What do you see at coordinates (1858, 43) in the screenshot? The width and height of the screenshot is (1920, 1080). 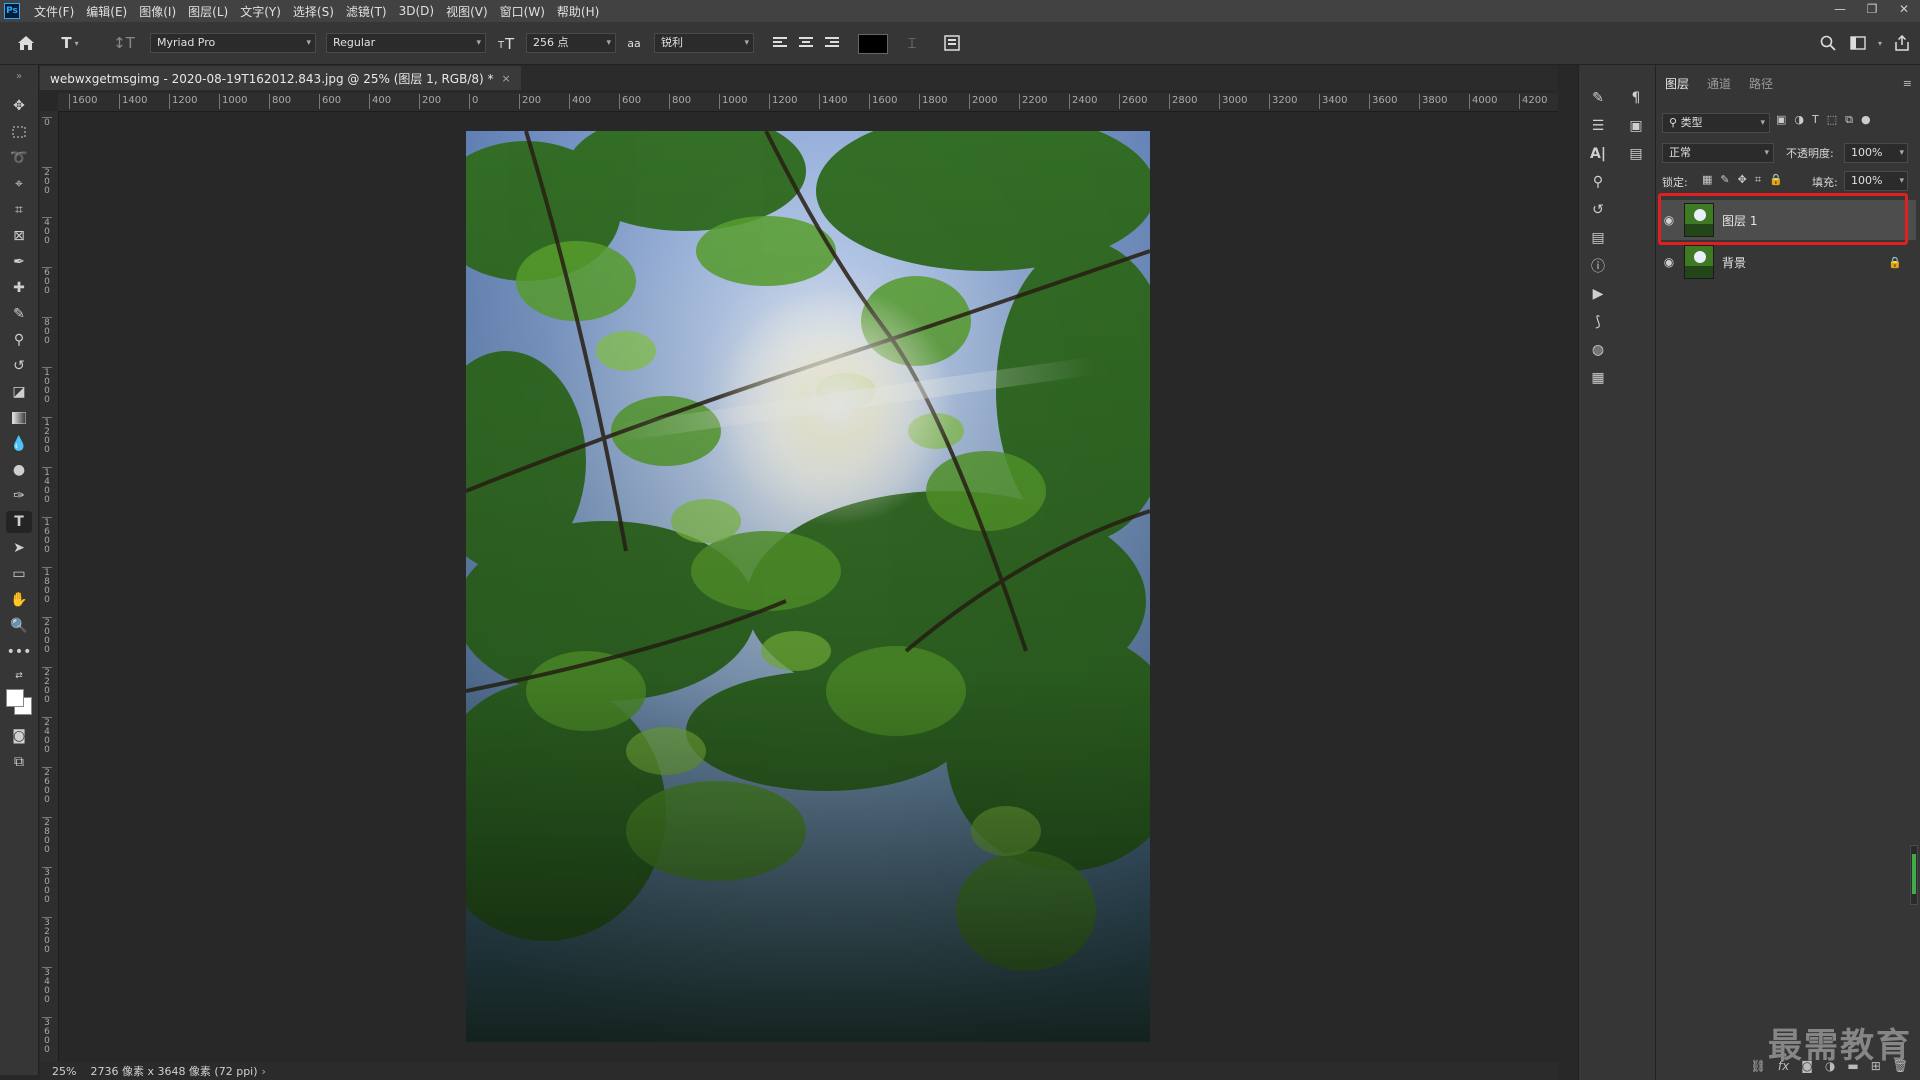 I see `workspace-icon` at bounding box center [1858, 43].